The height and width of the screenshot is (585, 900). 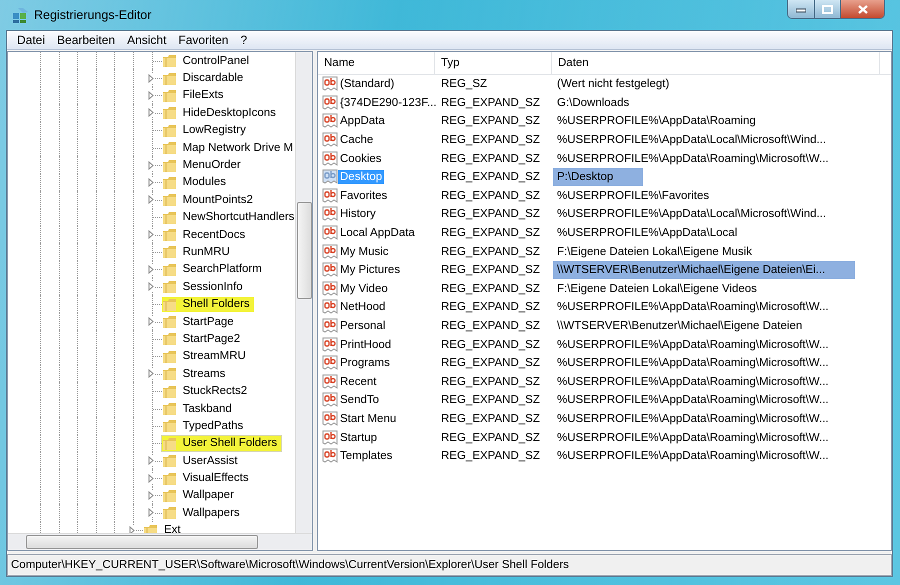 What do you see at coordinates (367, 84) in the screenshot?
I see `value-name: (Standard)` at bounding box center [367, 84].